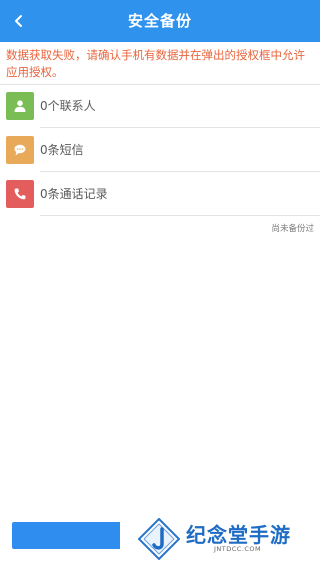  Describe the element at coordinates (180, 215) in the screenshot. I see `divider` at that location.